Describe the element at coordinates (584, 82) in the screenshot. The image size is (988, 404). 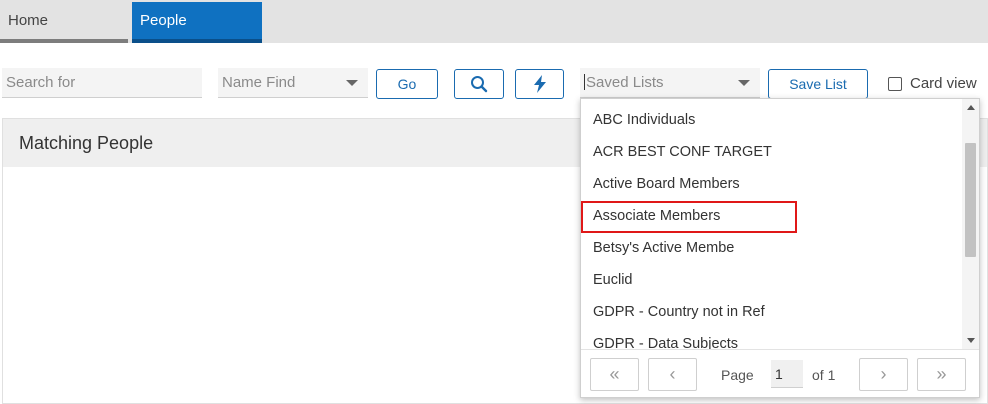
I see `text-cursor` at that location.